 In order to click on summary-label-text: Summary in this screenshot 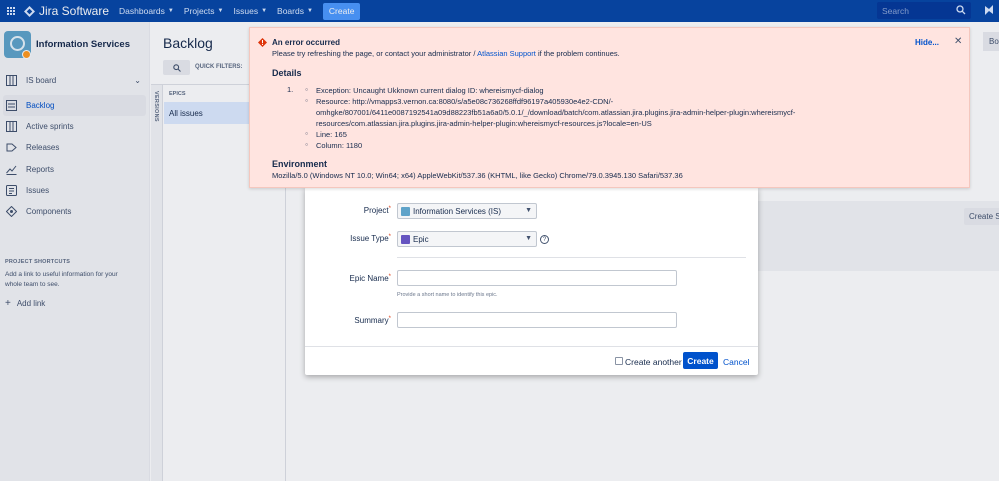, I will do `click(371, 320)`.